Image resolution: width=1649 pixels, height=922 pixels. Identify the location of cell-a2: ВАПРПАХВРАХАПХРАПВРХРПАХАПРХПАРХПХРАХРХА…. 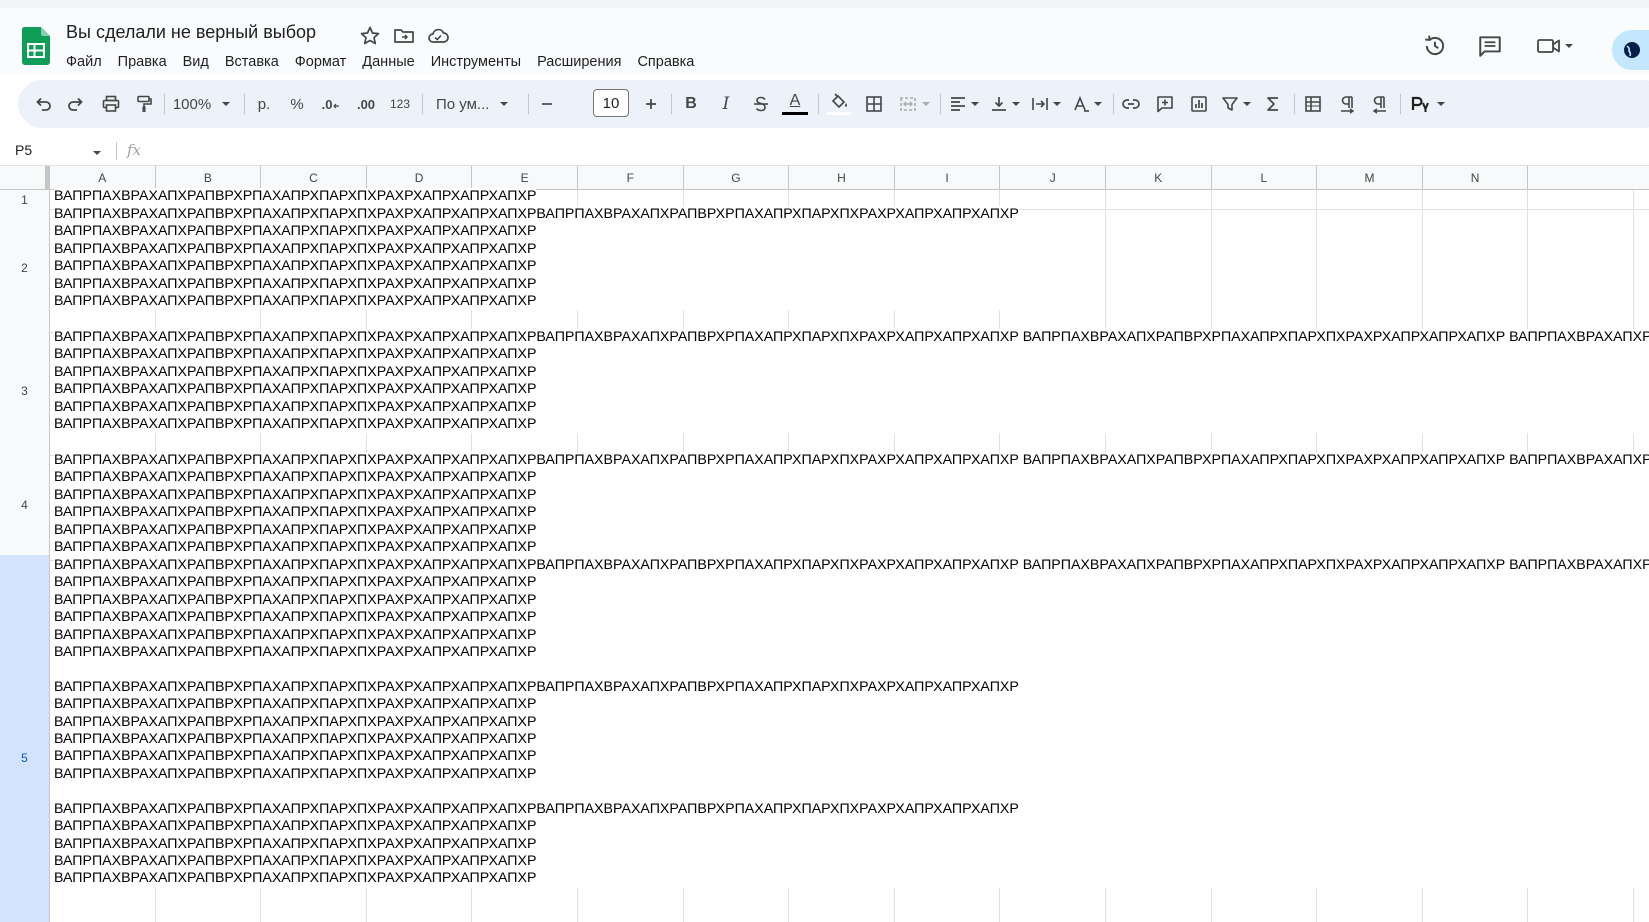
(536, 258).